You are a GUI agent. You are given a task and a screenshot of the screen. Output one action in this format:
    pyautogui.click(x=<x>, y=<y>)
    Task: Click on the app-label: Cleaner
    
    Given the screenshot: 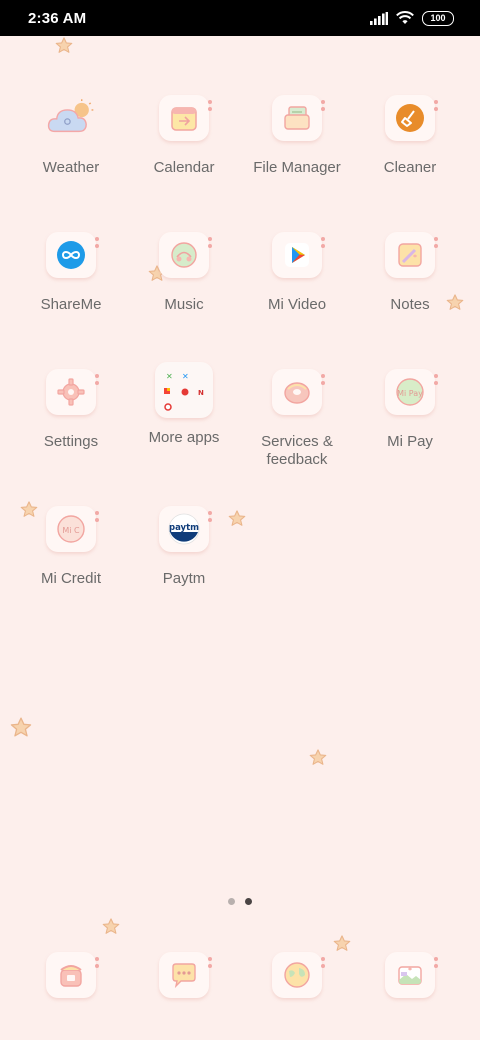 What is the action you would take?
    pyautogui.click(x=410, y=167)
    